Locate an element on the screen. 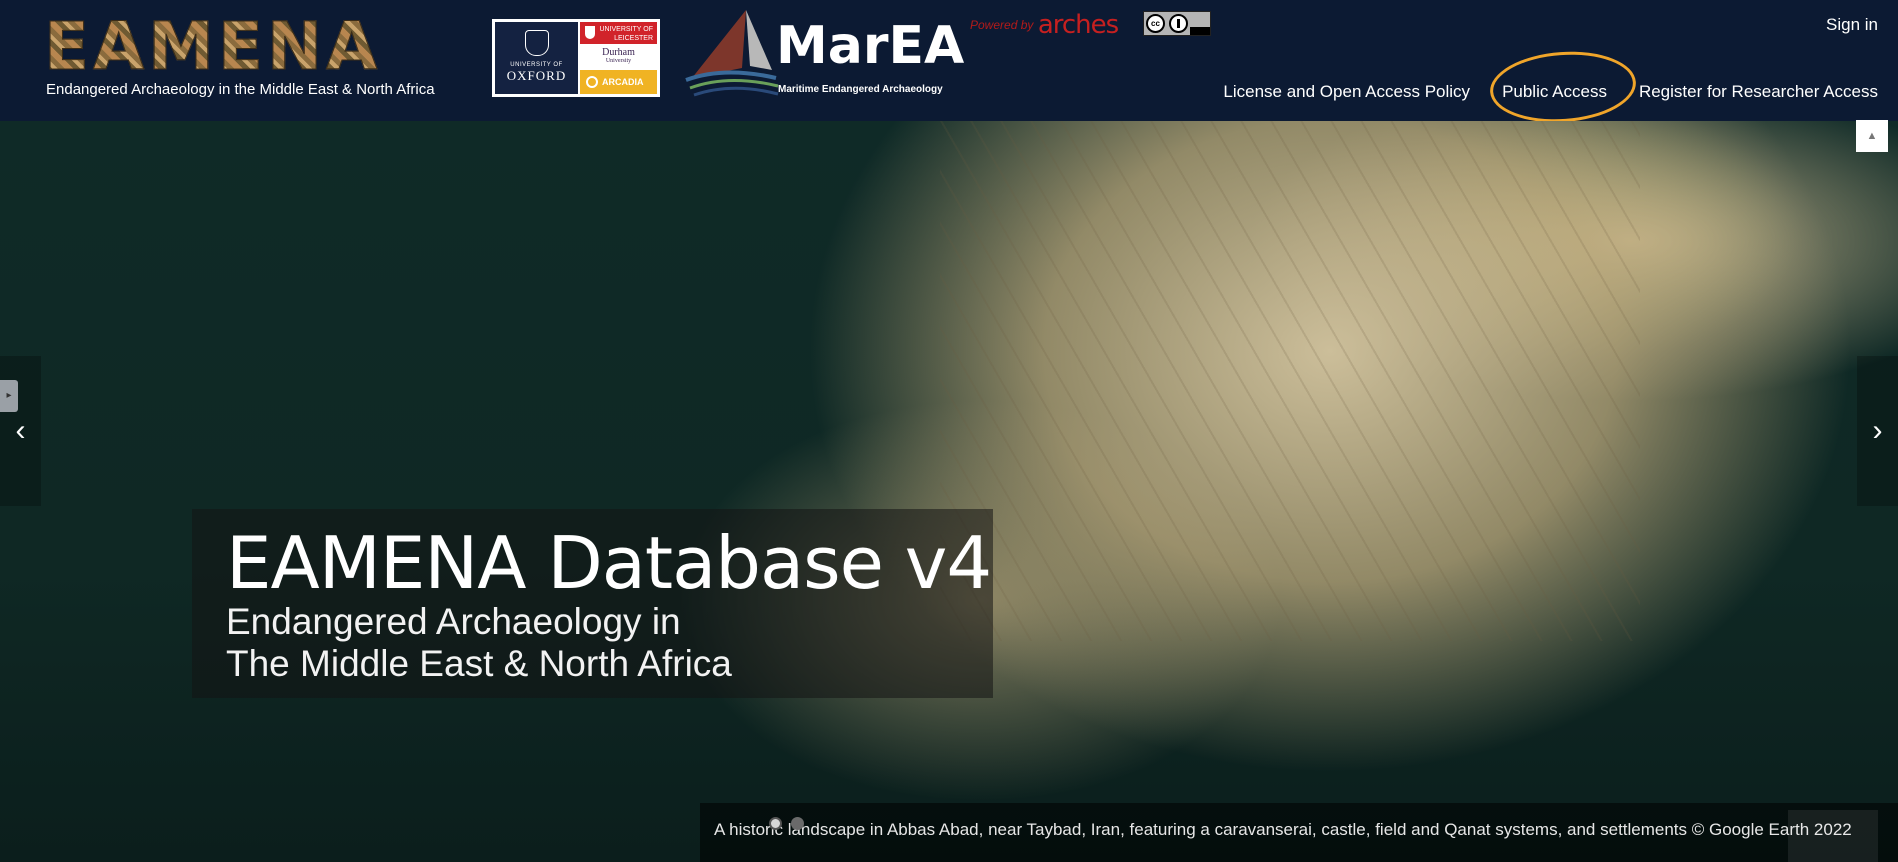 The height and width of the screenshot is (862, 1898). marea-subtitle: Maritime Endangered Archaeology is located at coordinates (860, 89).